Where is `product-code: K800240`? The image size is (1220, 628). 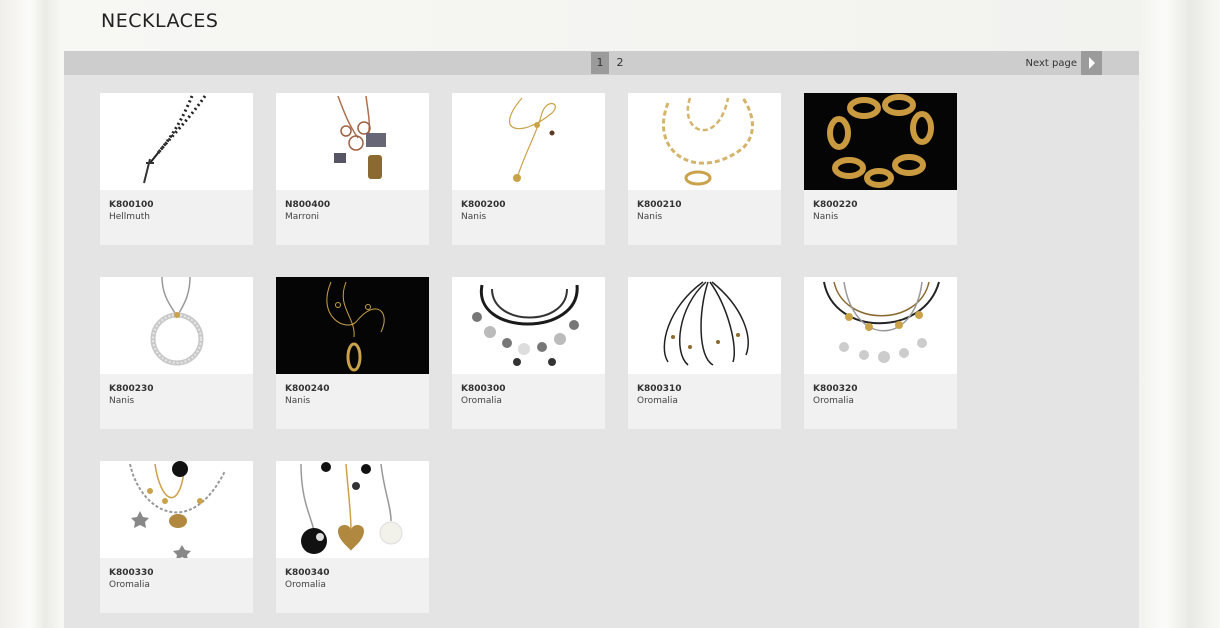
product-code: K800240 is located at coordinates (307, 389).